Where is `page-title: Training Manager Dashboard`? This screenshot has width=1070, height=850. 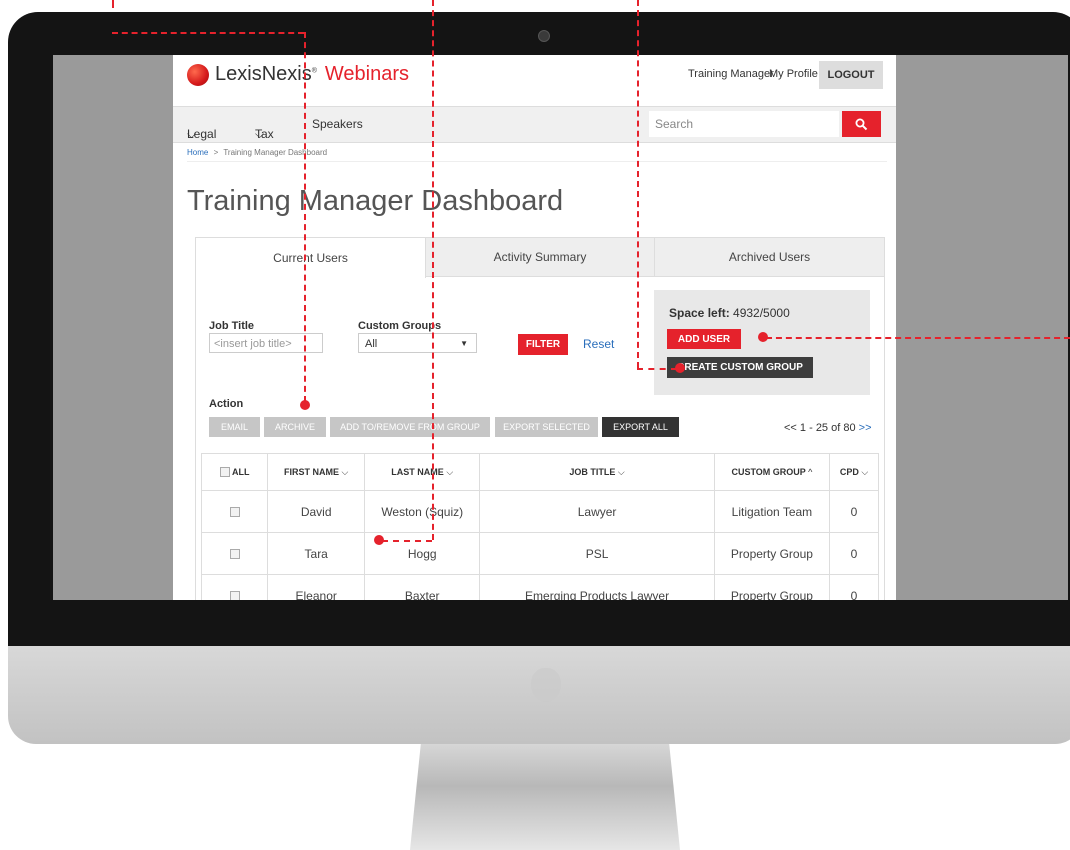 page-title: Training Manager Dashboard is located at coordinates (375, 201).